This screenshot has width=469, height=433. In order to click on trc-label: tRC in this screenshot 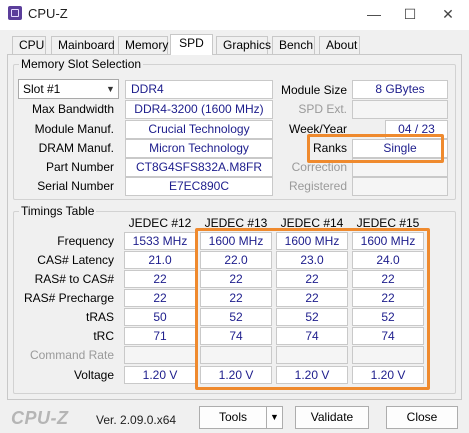, I will do `click(103, 336)`.